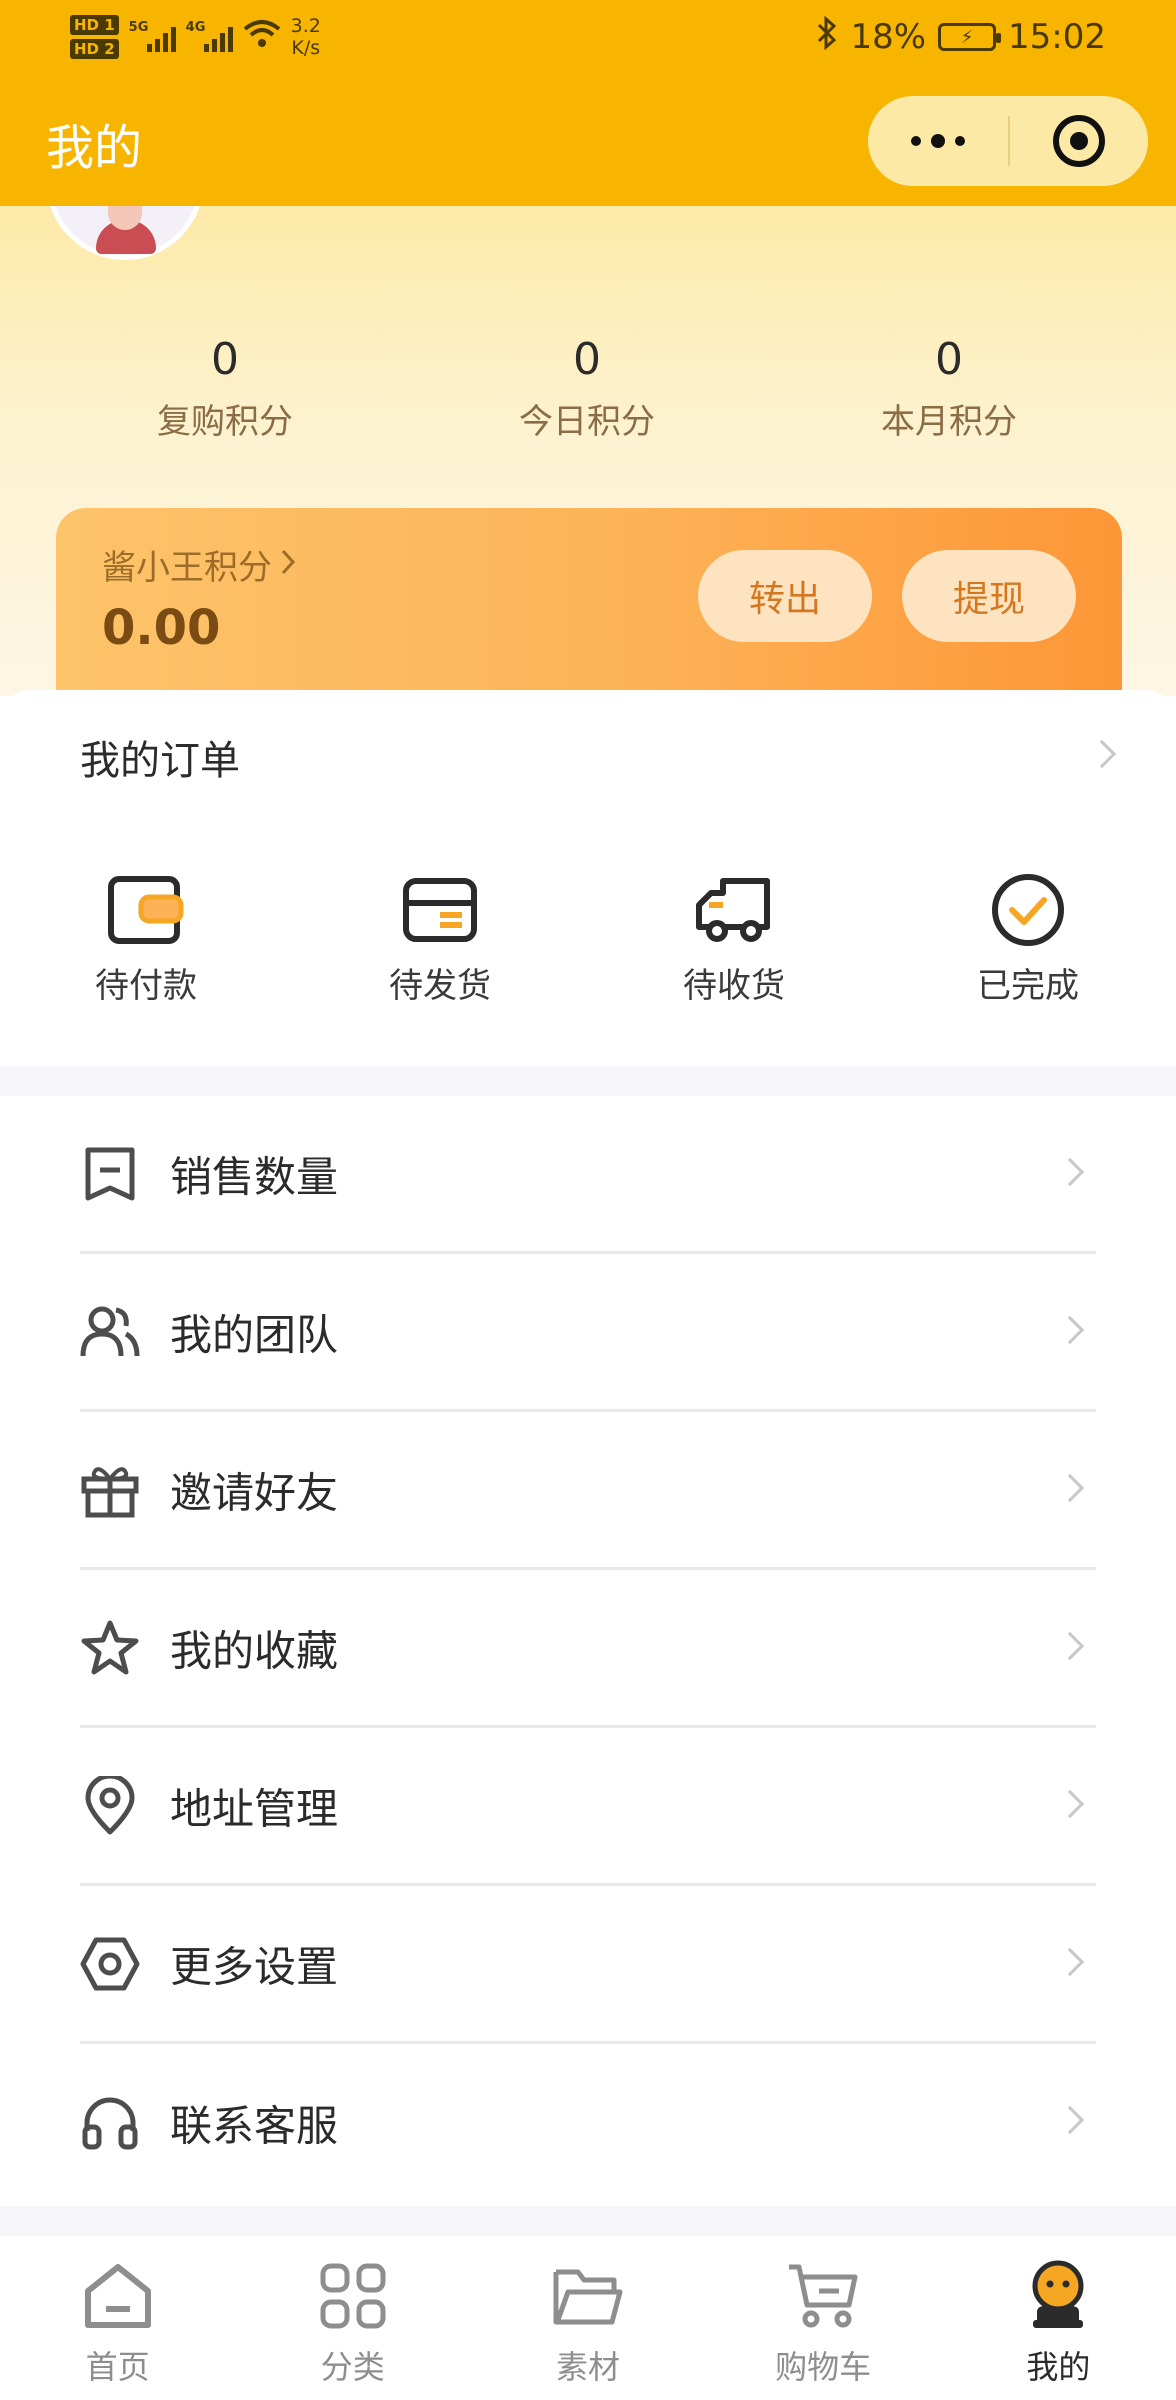 The width and height of the screenshot is (1176, 2400). Describe the element at coordinates (125, 233) in the screenshot. I see `avatar` at that location.